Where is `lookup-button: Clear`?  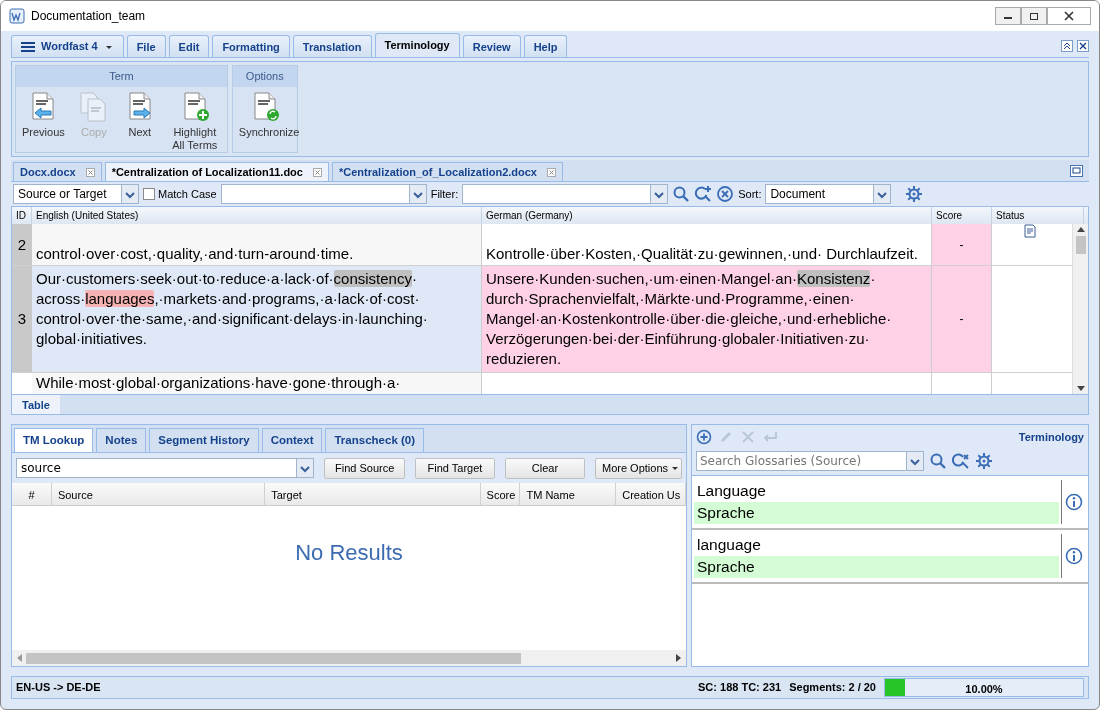
lookup-button: Clear is located at coordinates (544, 468).